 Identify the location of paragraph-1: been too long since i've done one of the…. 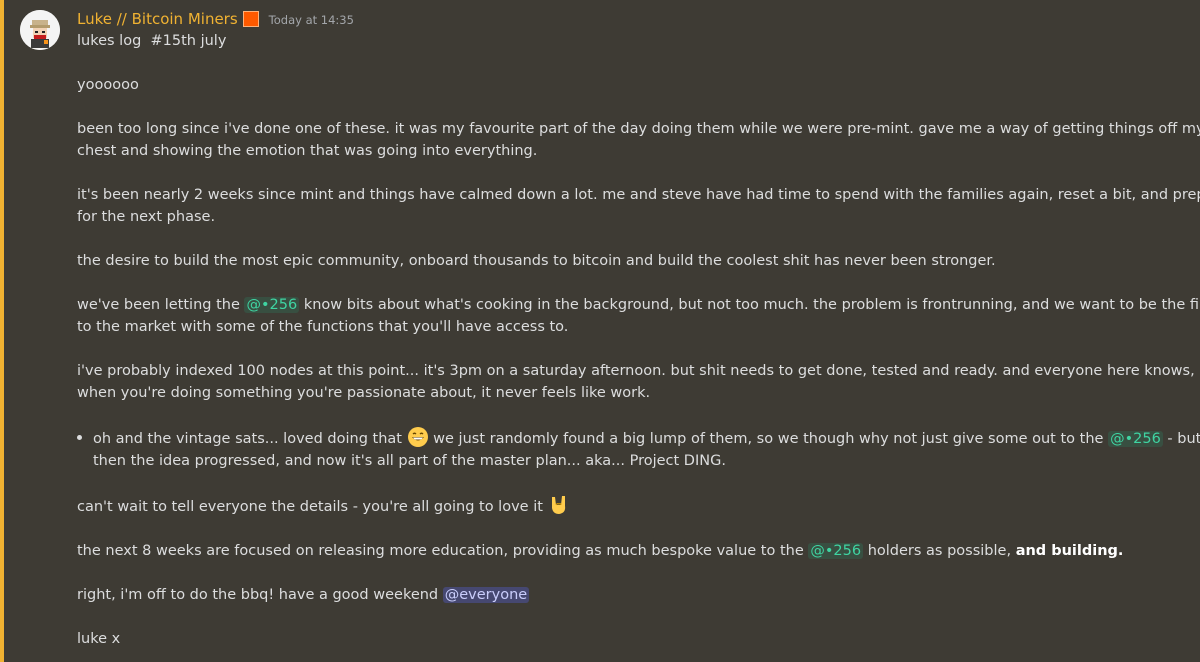
(638, 140).